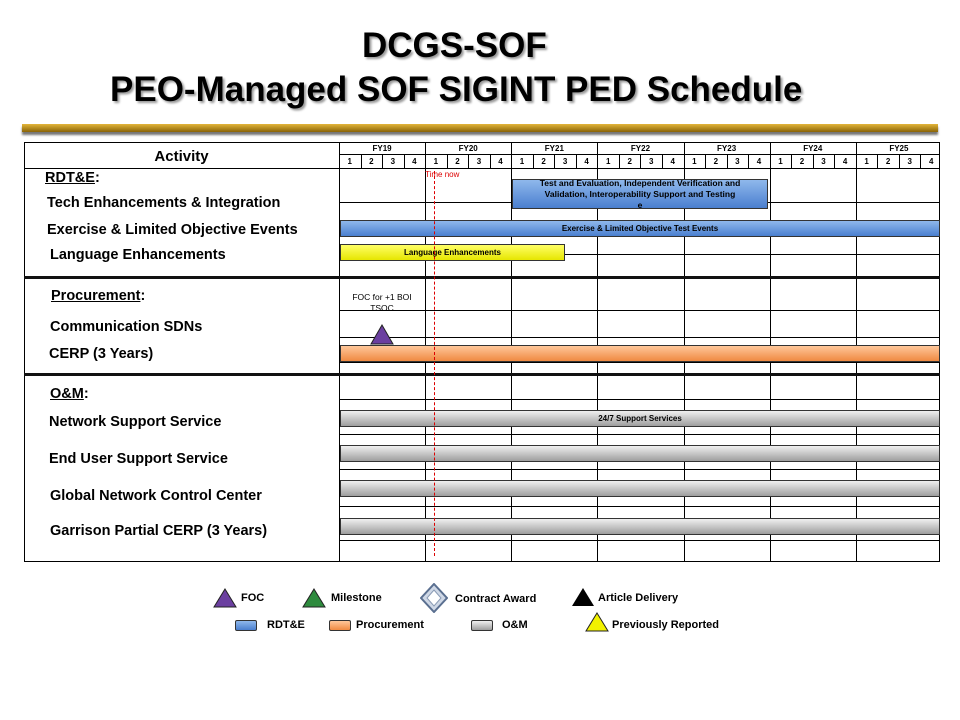 This screenshot has height=720, width=960. I want to click on fy-label-fy22: FY22, so click(640, 148).